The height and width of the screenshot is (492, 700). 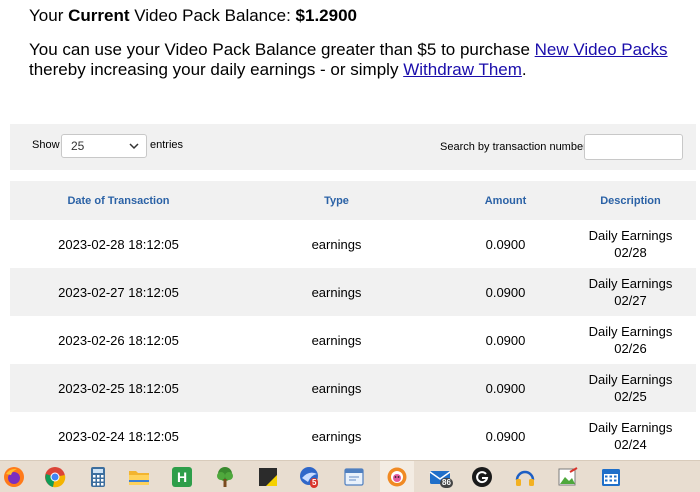 What do you see at coordinates (446, 483) in the screenshot?
I see `mail-badge: 86` at bounding box center [446, 483].